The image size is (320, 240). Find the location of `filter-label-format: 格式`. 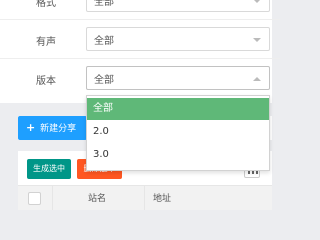

filter-label-format: 格式 is located at coordinates (46, 4).